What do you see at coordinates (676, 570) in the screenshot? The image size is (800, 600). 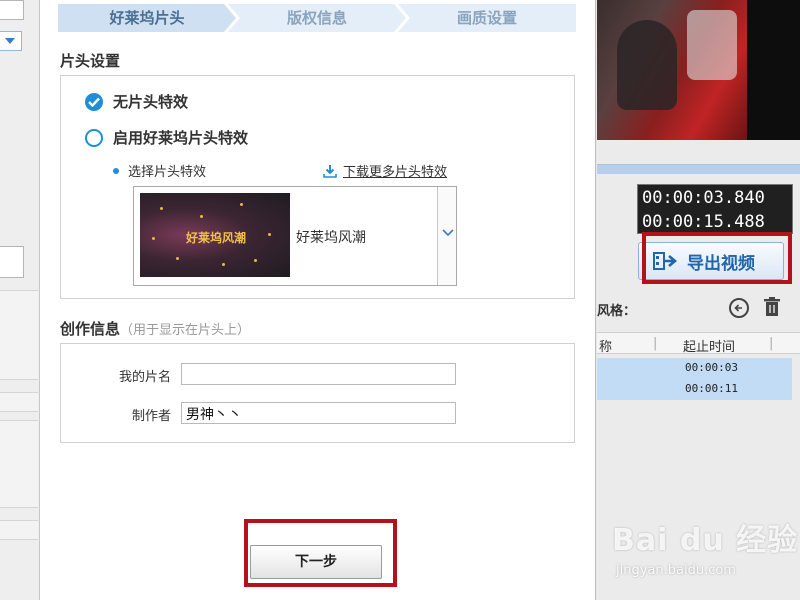 I see `baidu-watermark-url: jingyan.baidu.com` at bounding box center [676, 570].